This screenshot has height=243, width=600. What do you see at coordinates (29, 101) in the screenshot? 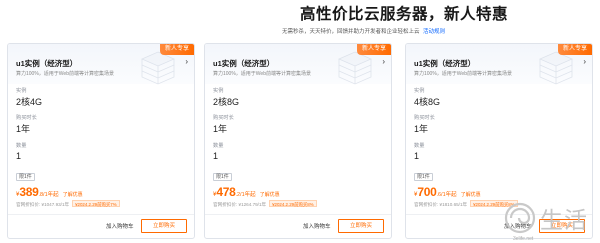
I see `instance-value: 2核4G` at bounding box center [29, 101].